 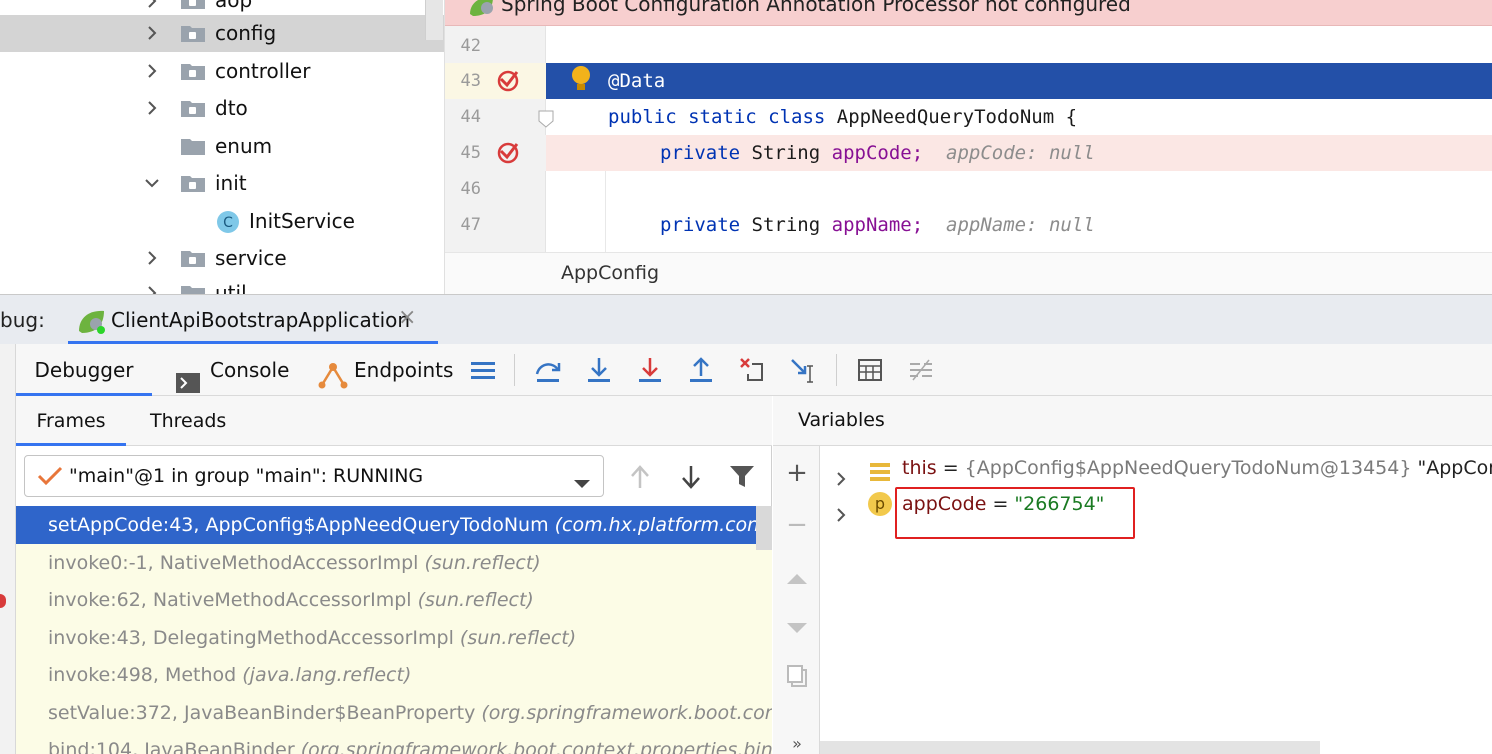 What do you see at coordinates (640, 479) in the screenshot?
I see `previous-frame-icon` at bounding box center [640, 479].